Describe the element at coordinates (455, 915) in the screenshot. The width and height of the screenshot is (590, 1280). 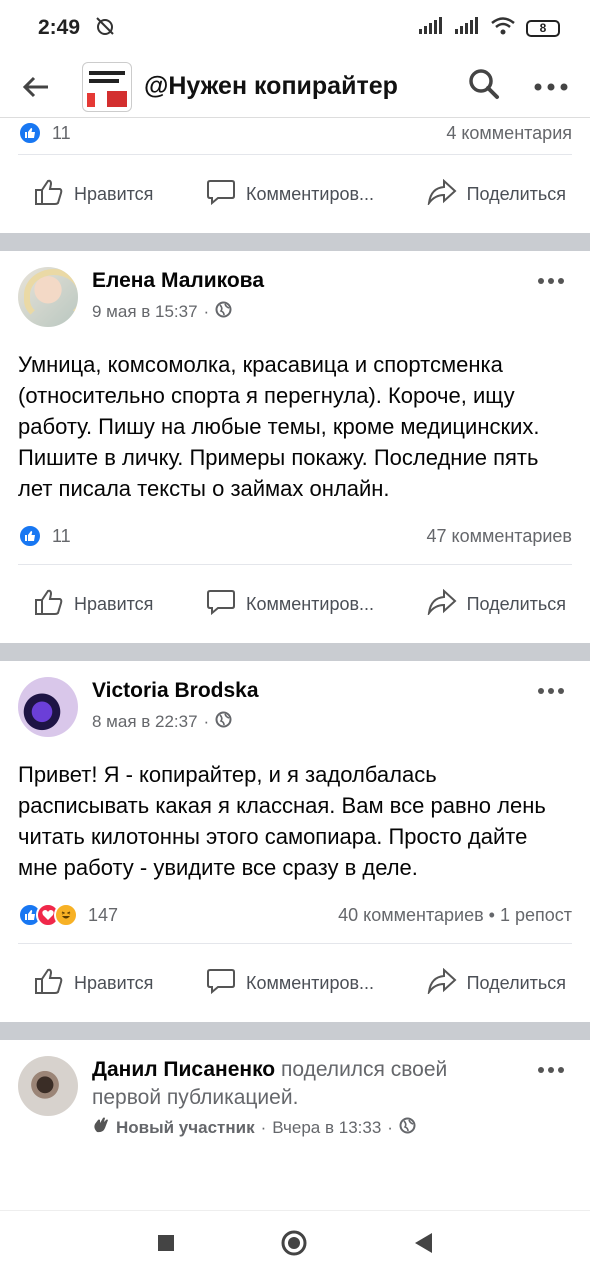
I see `comments-count: 40 комментариев • 1 репост` at that location.